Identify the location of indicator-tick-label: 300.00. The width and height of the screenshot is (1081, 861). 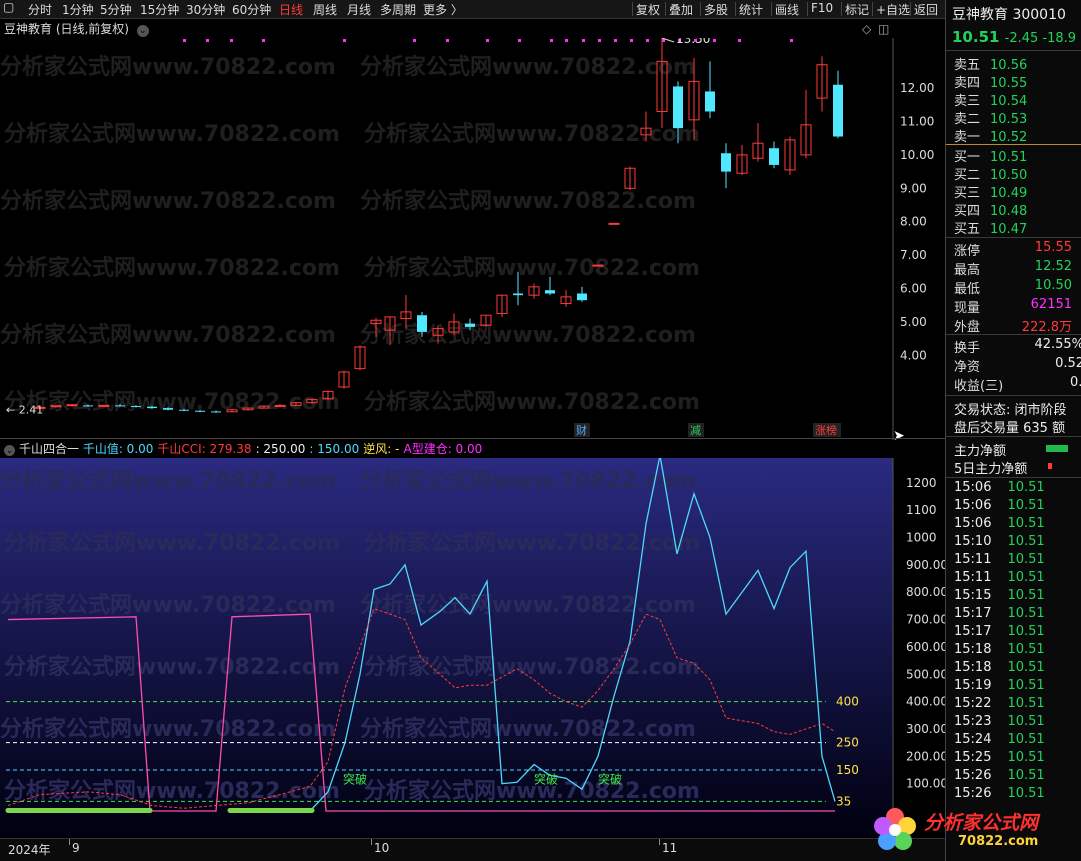
(925, 729).